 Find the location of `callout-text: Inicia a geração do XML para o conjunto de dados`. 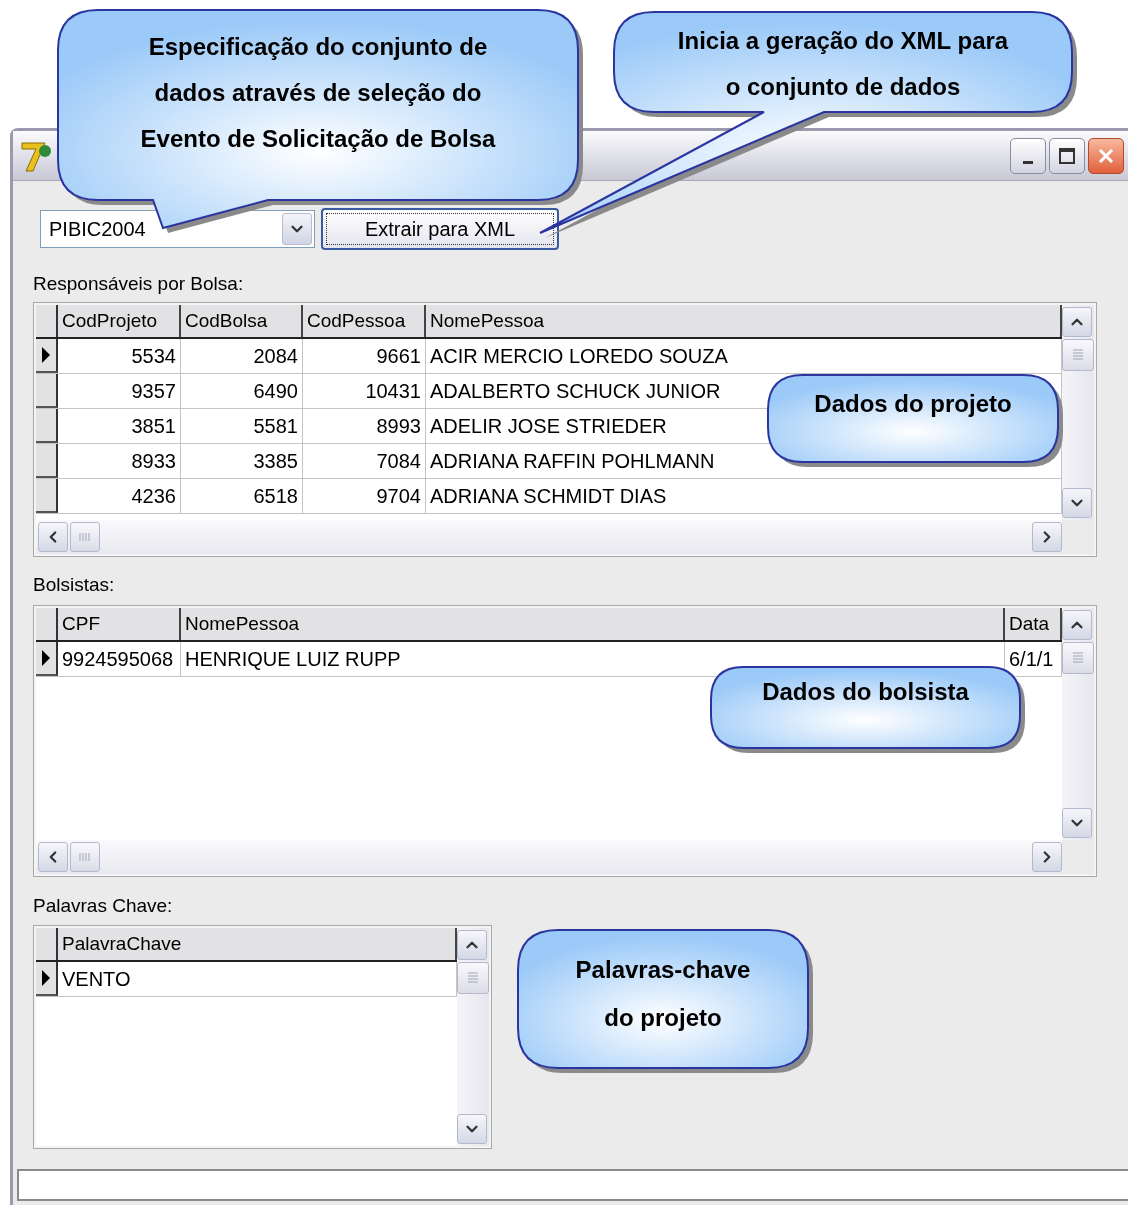

callout-text: Inicia a geração do XML para o conjunto de dados is located at coordinates (843, 64).